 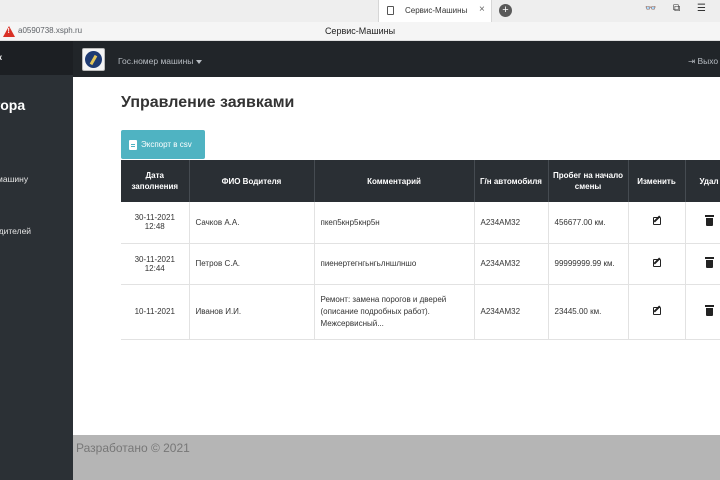 I want to click on footer-copyright: Разработано © 2021, so click(x=133, y=448).